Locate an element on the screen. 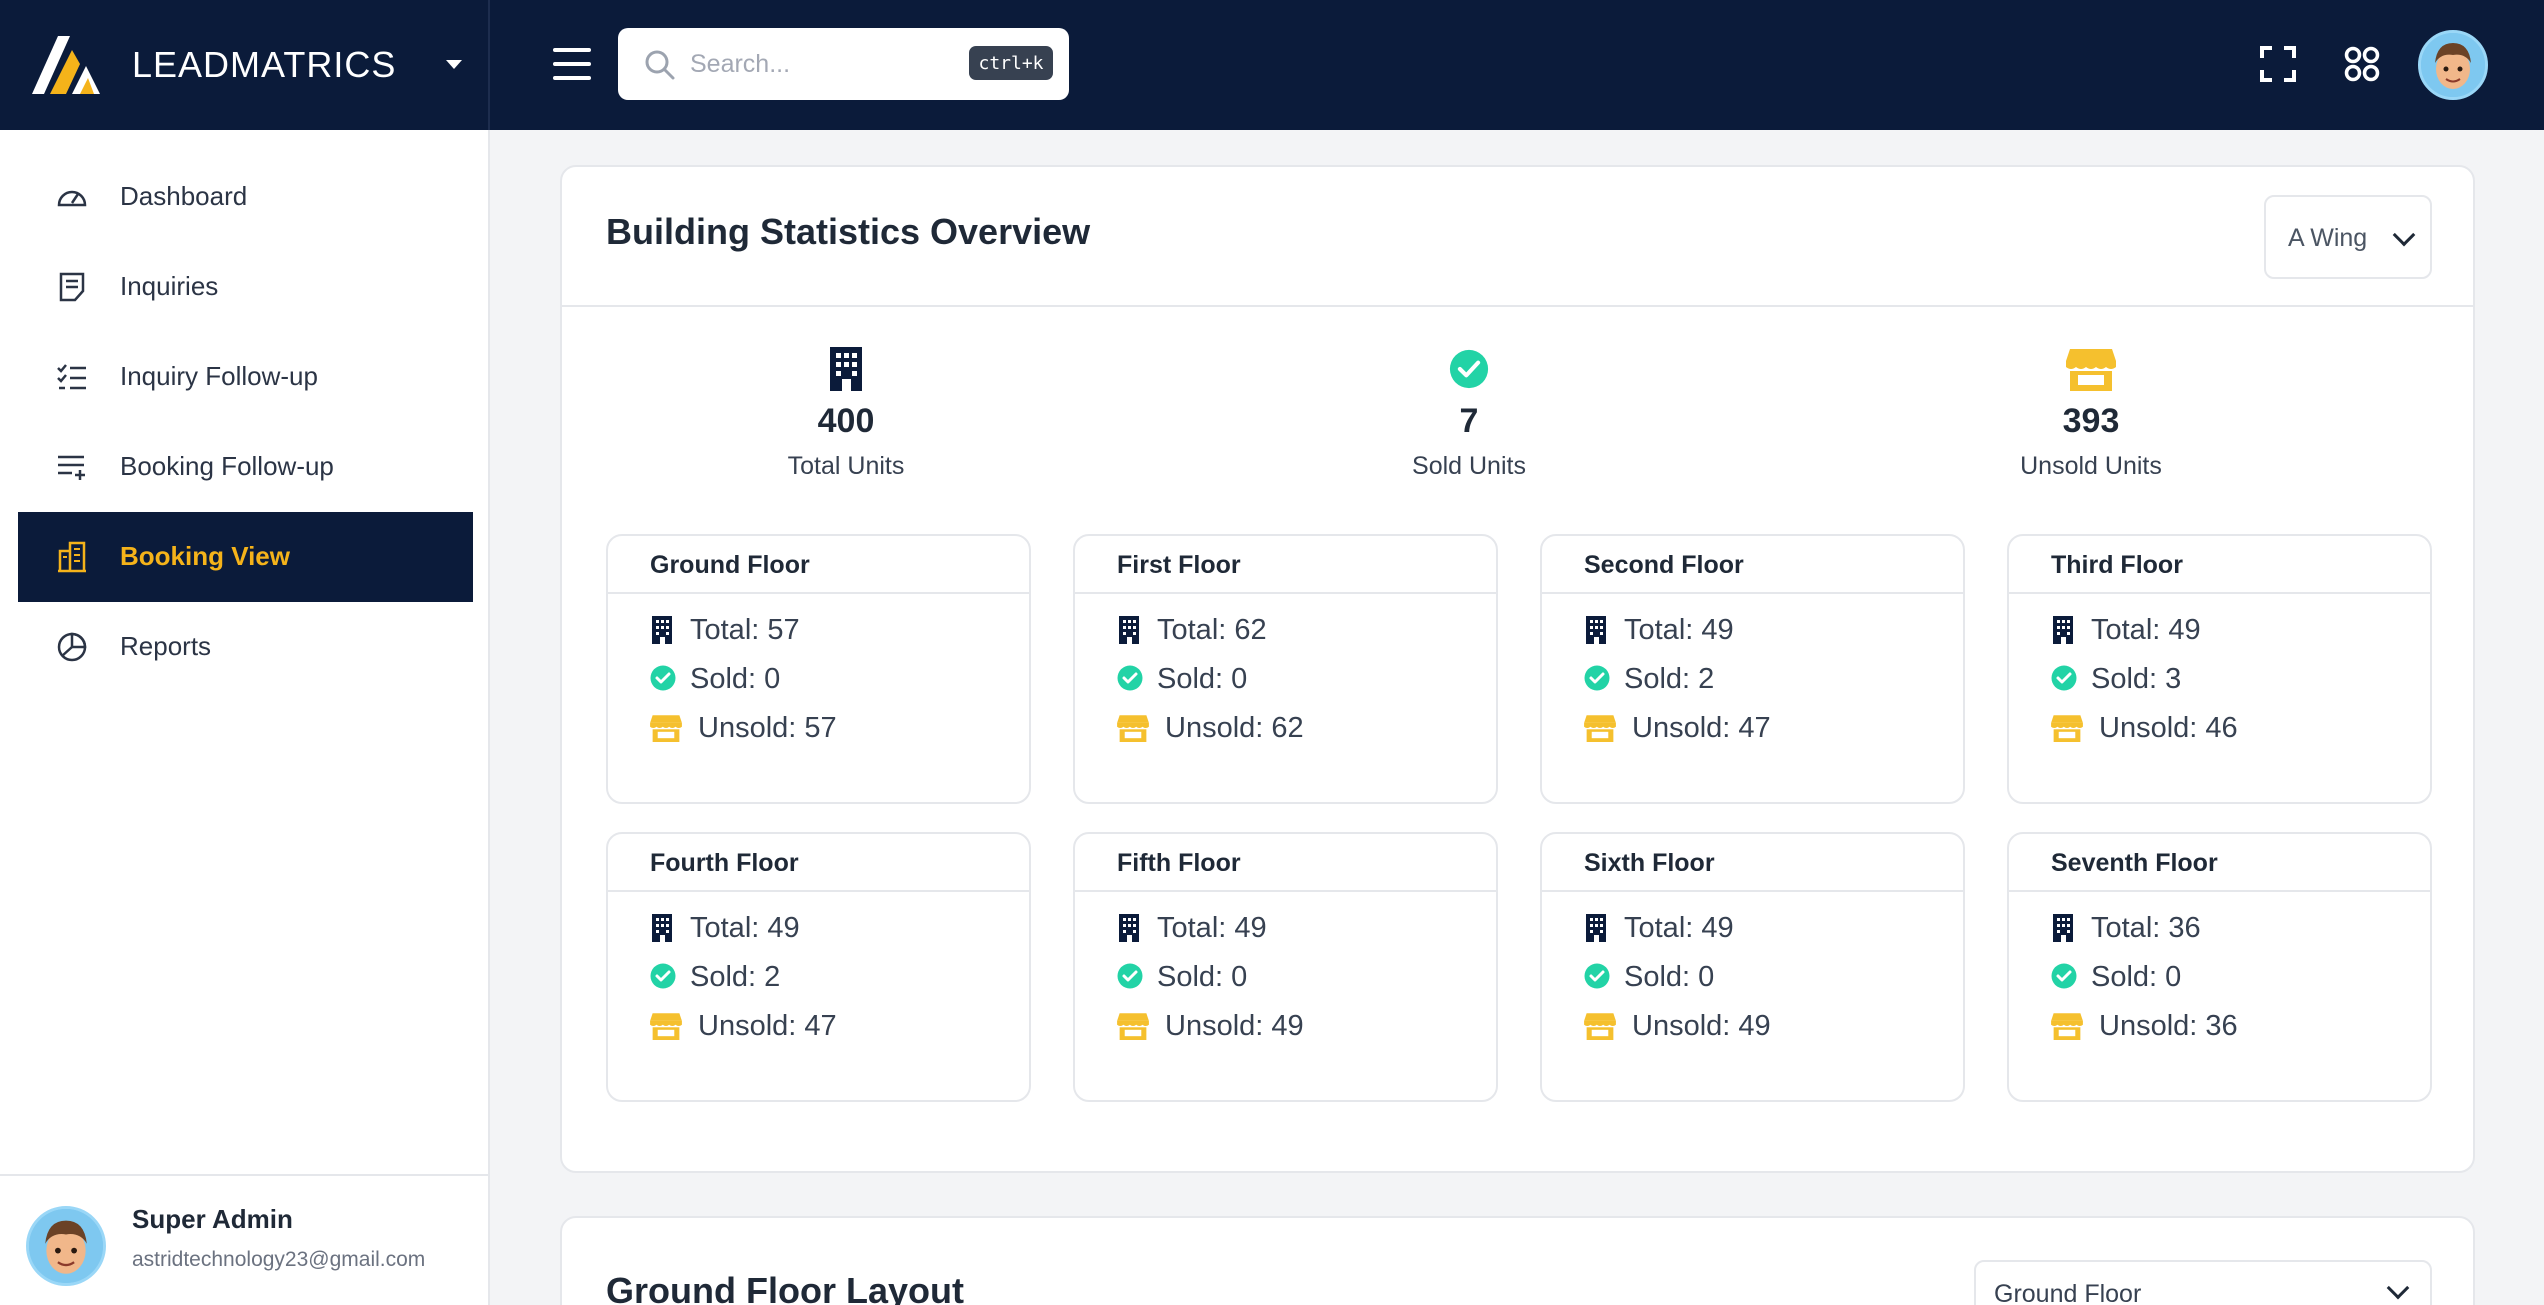 This screenshot has width=2544, height=1305. stat-label: Sold Units is located at coordinates (1469, 466).